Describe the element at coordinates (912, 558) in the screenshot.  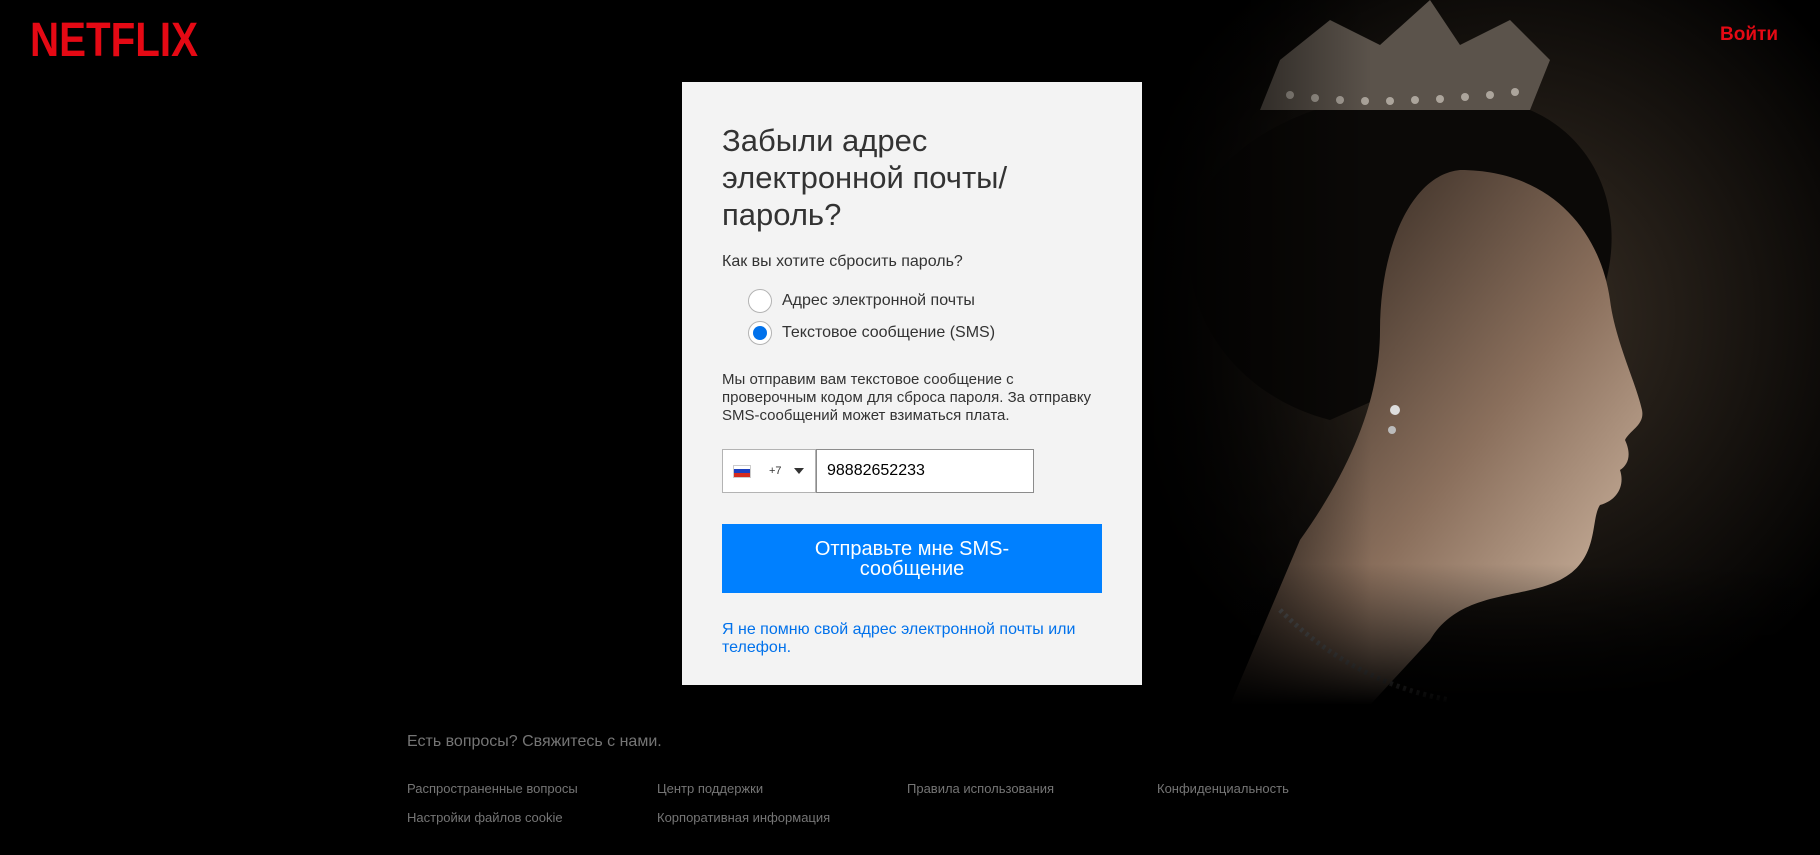
I see `send-sms-button: Отправьте мне SMS-сообщение` at that location.